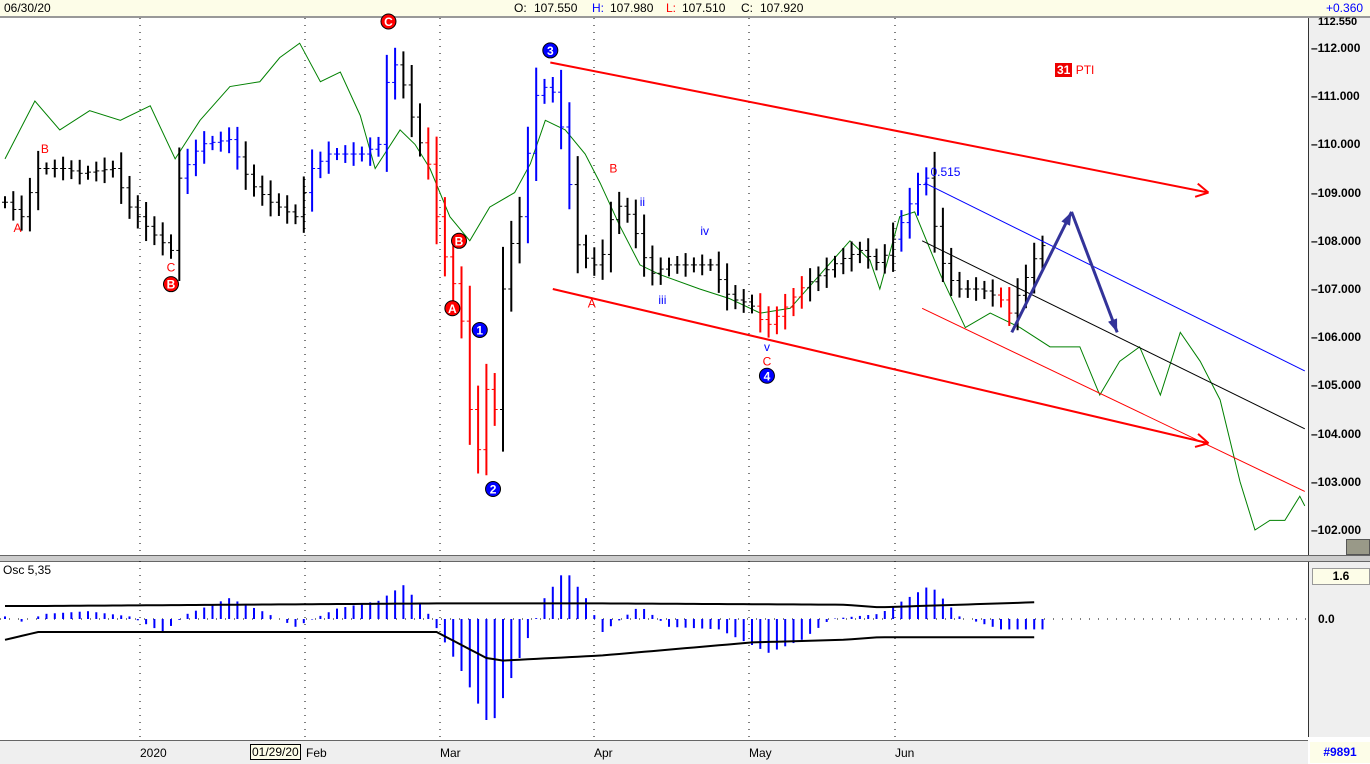  Describe the element at coordinates (1341, 576) in the screenshot. I see `osc-top-label: 1.6` at that location.